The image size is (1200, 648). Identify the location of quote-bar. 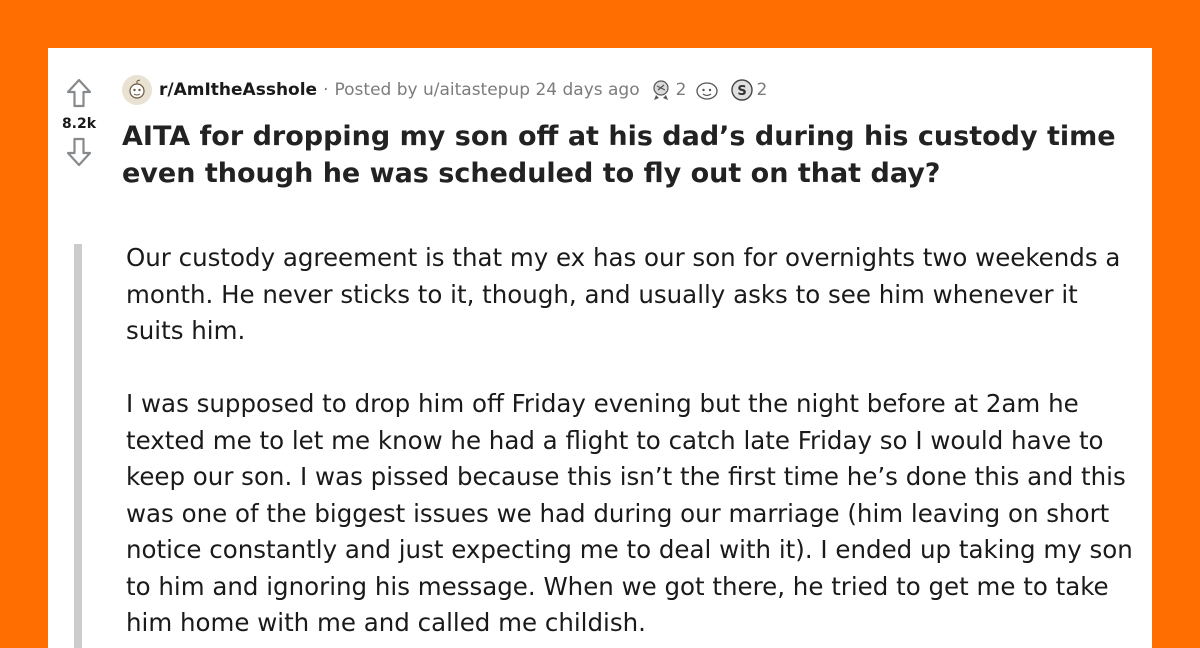
(78, 446).